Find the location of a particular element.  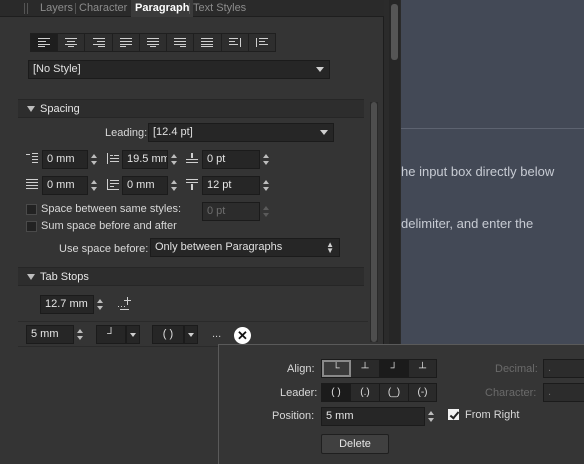

tab-align-center-icon: ┴ is located at coordinates (365, 368).